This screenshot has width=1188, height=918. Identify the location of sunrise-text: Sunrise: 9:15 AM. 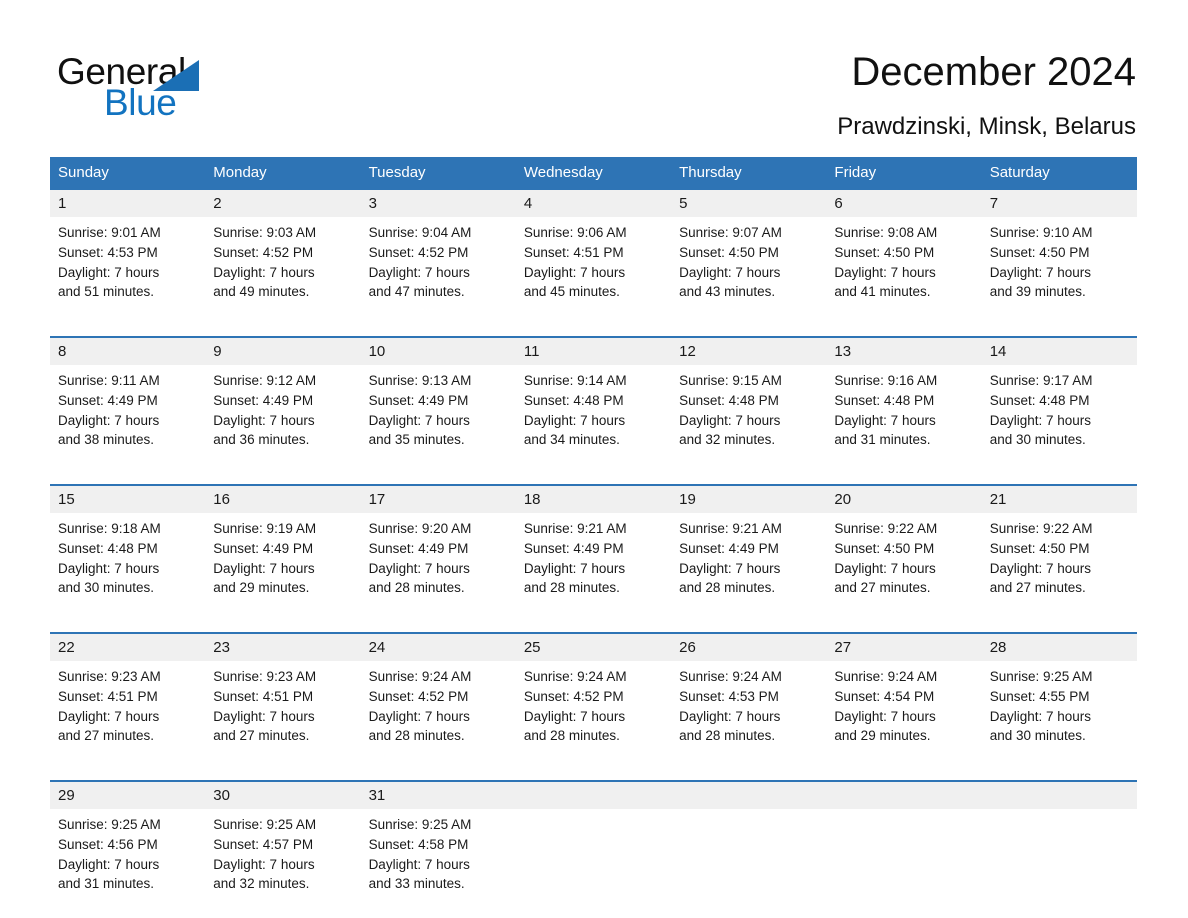
(730, 380).